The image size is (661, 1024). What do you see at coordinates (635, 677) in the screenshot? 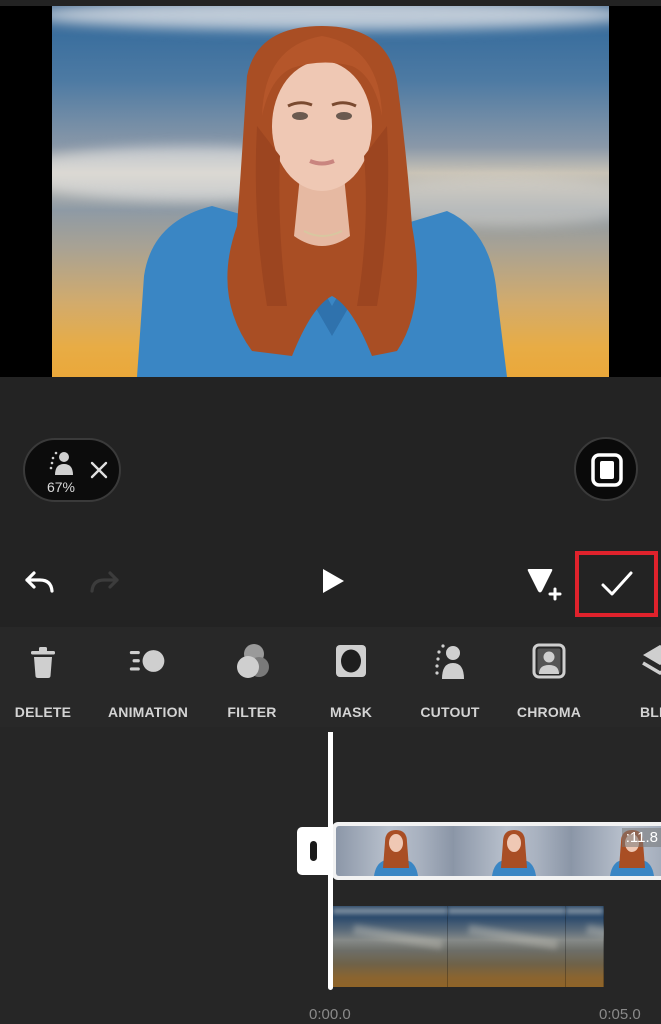
I see `tool-blend: BLEN` at bounding box center [635, 677].